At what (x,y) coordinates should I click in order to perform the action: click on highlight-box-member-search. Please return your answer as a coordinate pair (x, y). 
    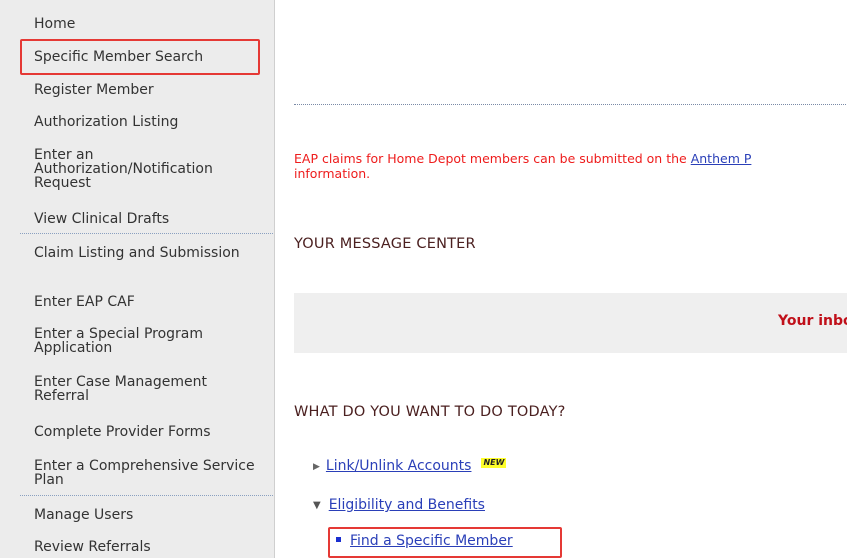
    Looking at the image, I should click on (140, 57).